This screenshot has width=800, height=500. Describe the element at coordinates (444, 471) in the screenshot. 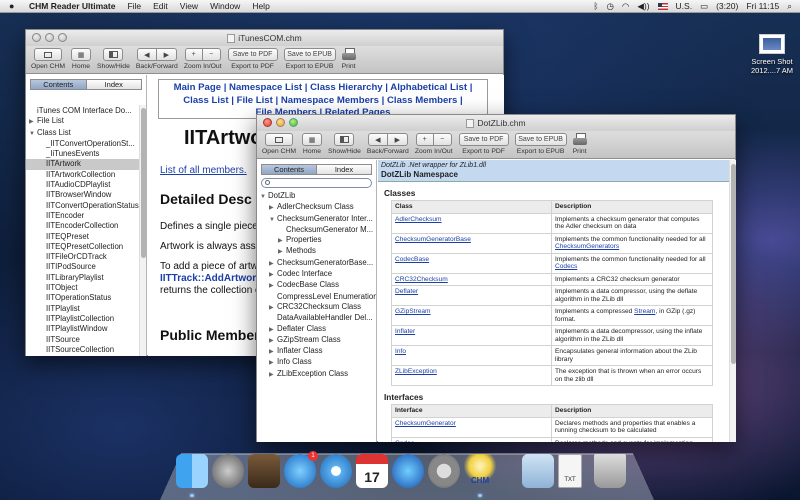

I see `system-preferences-icon` at that location.